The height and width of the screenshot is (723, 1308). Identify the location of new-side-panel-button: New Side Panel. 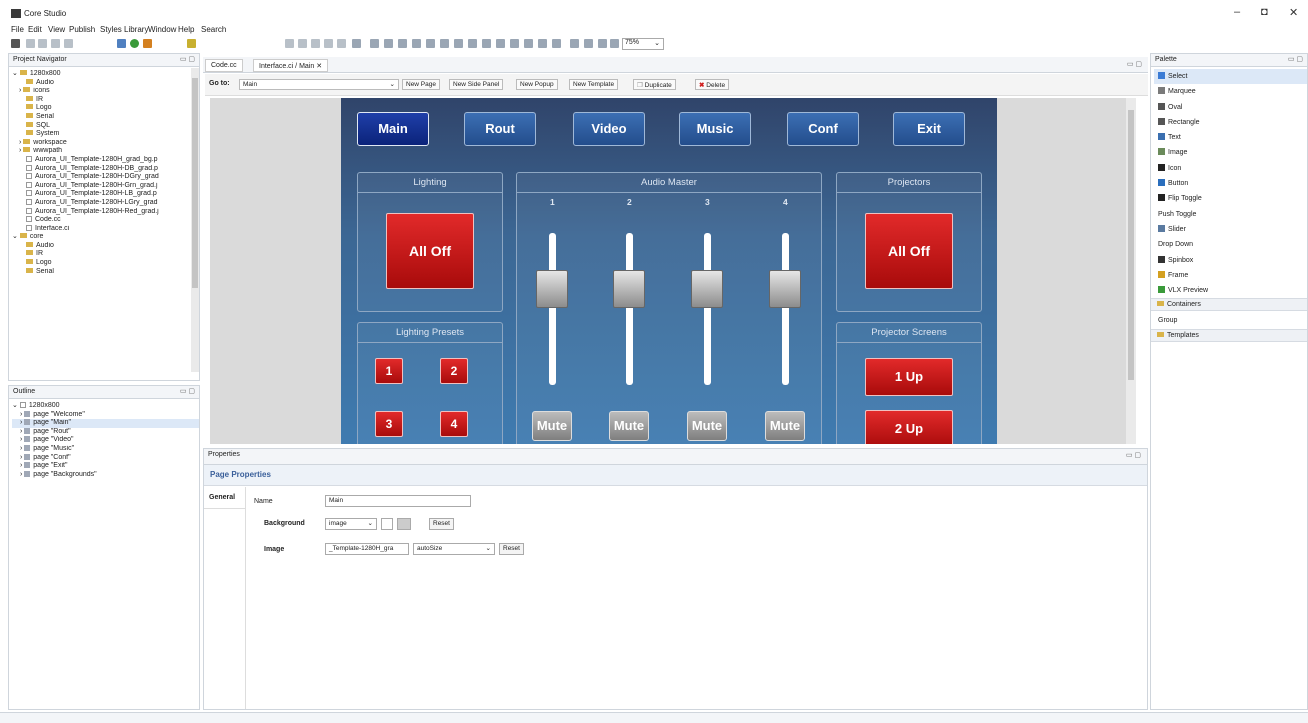
(476, 84).